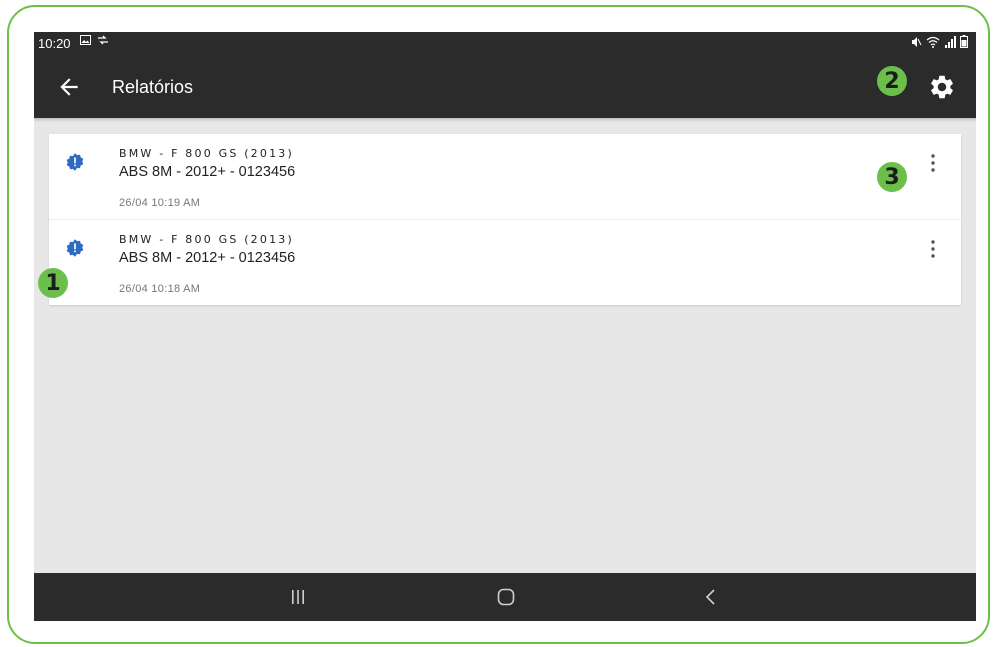 Image resolution: width=995 pixels, height=647 pixels. I want to click on callout-badge: 3, so click(892, 177).